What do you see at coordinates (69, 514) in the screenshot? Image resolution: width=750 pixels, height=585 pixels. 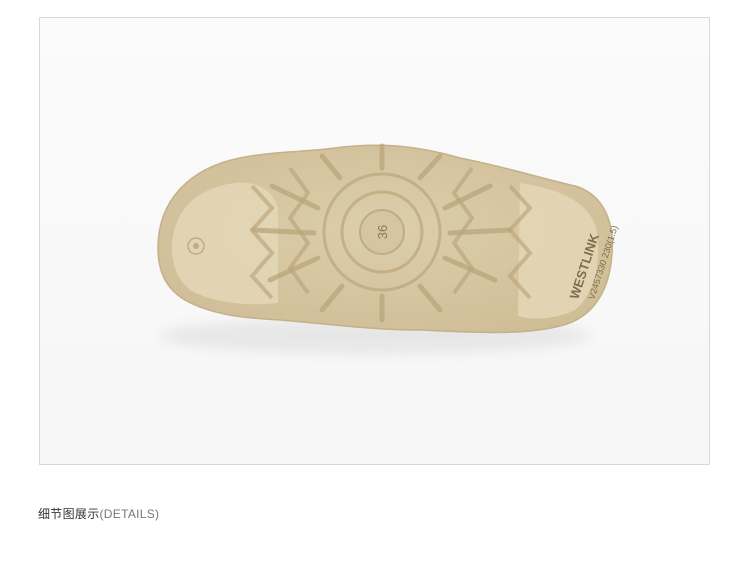 I see `caption-title-cn: 细节图展示` at bounding box center [69, 514].